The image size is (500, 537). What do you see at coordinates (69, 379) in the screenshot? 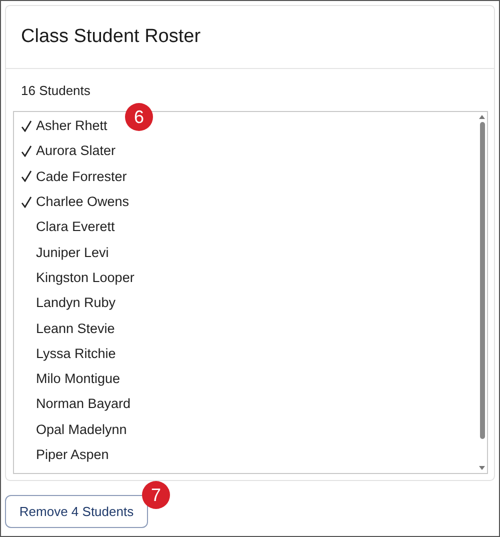
I see `student-option: Milo Montigue` at bounding box center [69, 379].